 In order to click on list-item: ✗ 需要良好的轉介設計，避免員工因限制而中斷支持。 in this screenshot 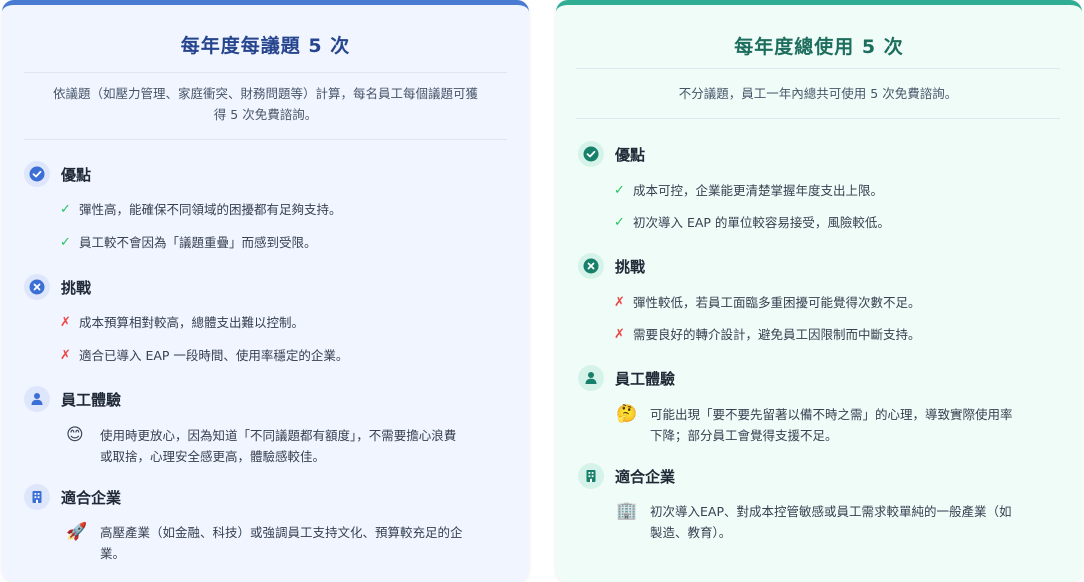, I will do `click(834, 334)`.